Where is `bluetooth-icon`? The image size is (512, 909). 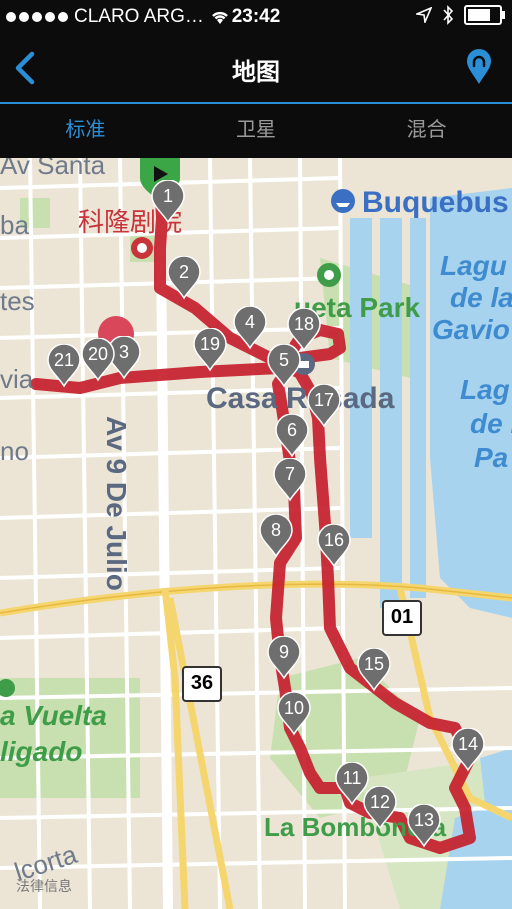 bluetooth-icon is located at coordinates (448, 15).